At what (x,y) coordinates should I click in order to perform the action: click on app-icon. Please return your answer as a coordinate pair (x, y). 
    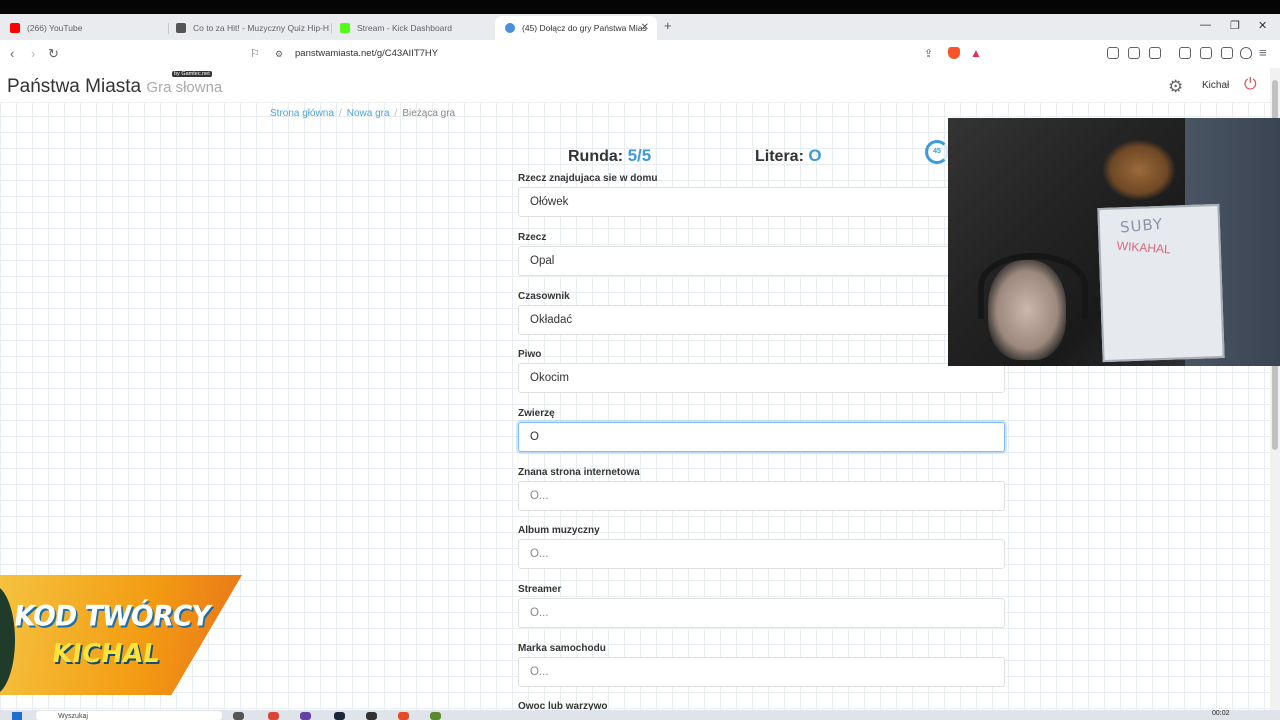
    Looking at the image, I should click on (403, 716).